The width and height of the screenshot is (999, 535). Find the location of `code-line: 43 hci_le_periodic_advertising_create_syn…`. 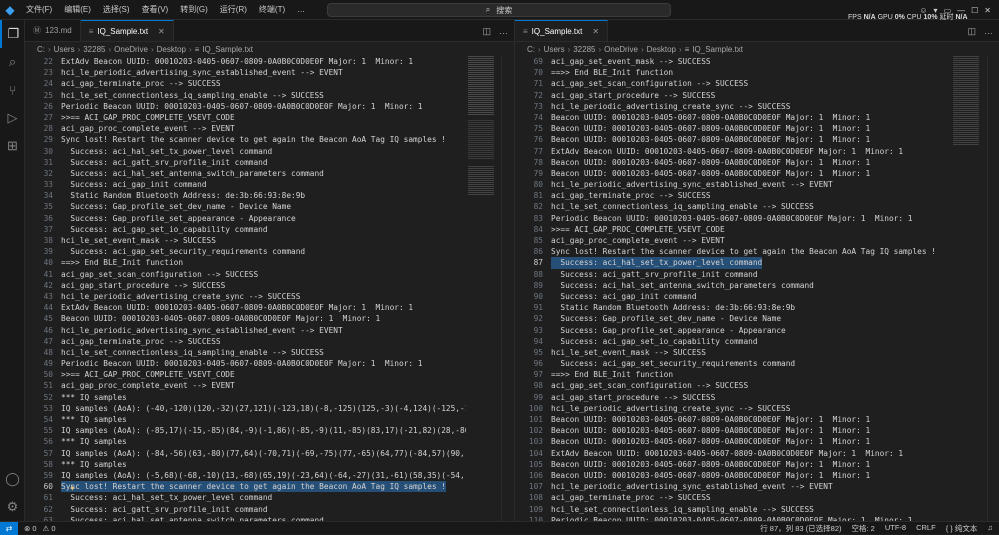

code-line: 43 hci_le_periodic_advertising_create_syn… is located at coordinates (269, 296).